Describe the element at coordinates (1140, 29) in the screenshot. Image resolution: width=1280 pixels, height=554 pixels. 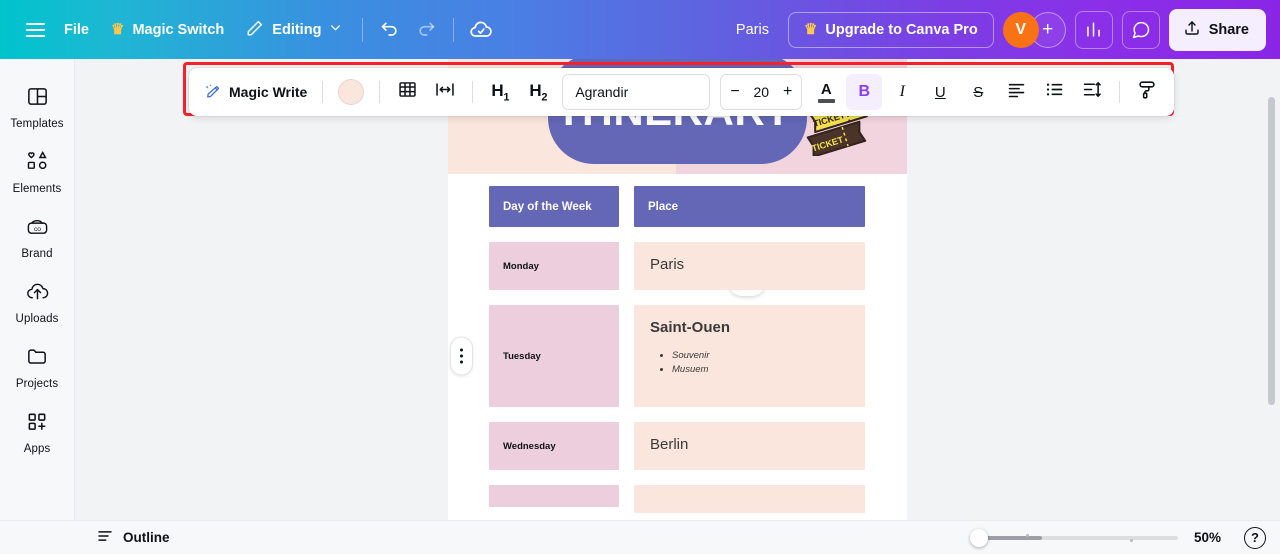
I see `comment-button` at that location.